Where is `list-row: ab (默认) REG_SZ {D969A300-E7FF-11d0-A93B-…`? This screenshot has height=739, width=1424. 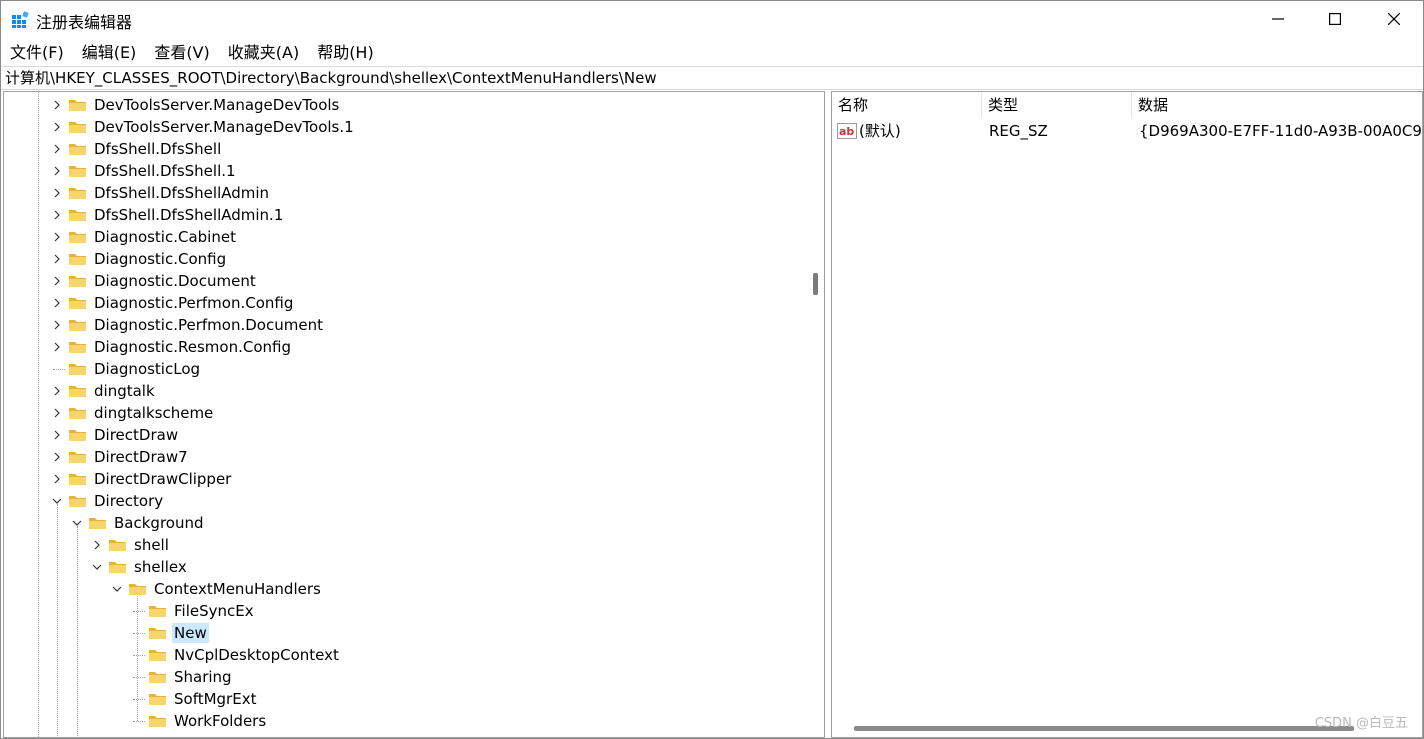
list-row: ab (默认) REG_SZ {D969A300-E7FF-11d0-A93B-… is located at coordinates (1127, 131).